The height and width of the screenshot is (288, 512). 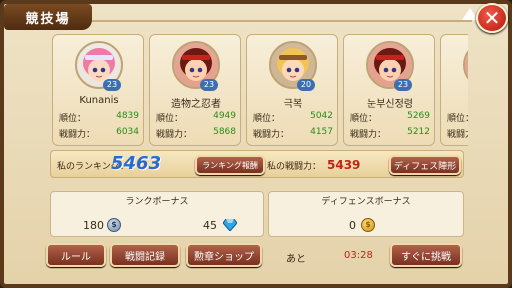 I want to click on opponent-rank-row: 順位：5269, so click(x=457, y=117).